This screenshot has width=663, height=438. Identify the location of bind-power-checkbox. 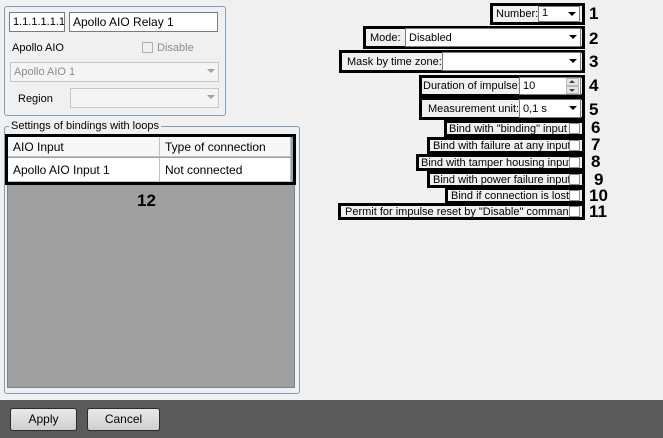
(574, 179).